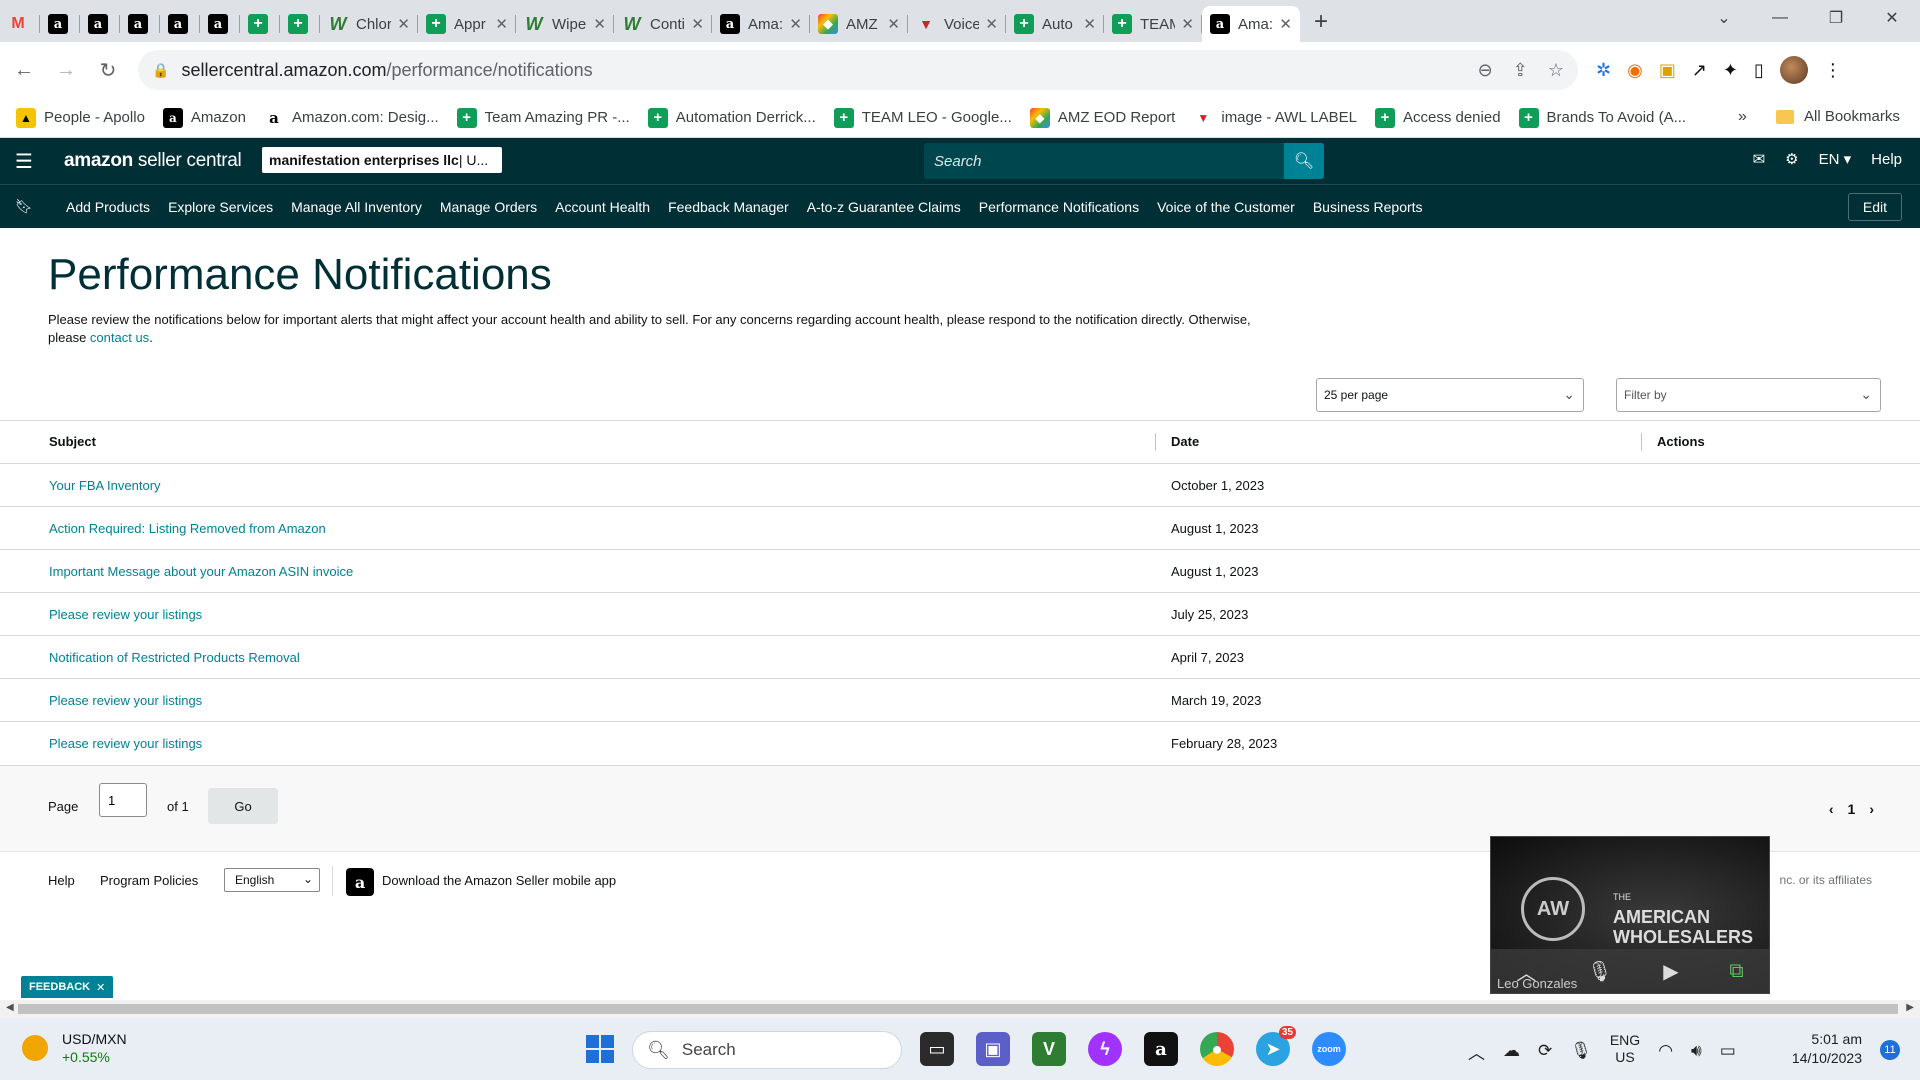  I want to click on column-date: Date, so click(1185, 441).